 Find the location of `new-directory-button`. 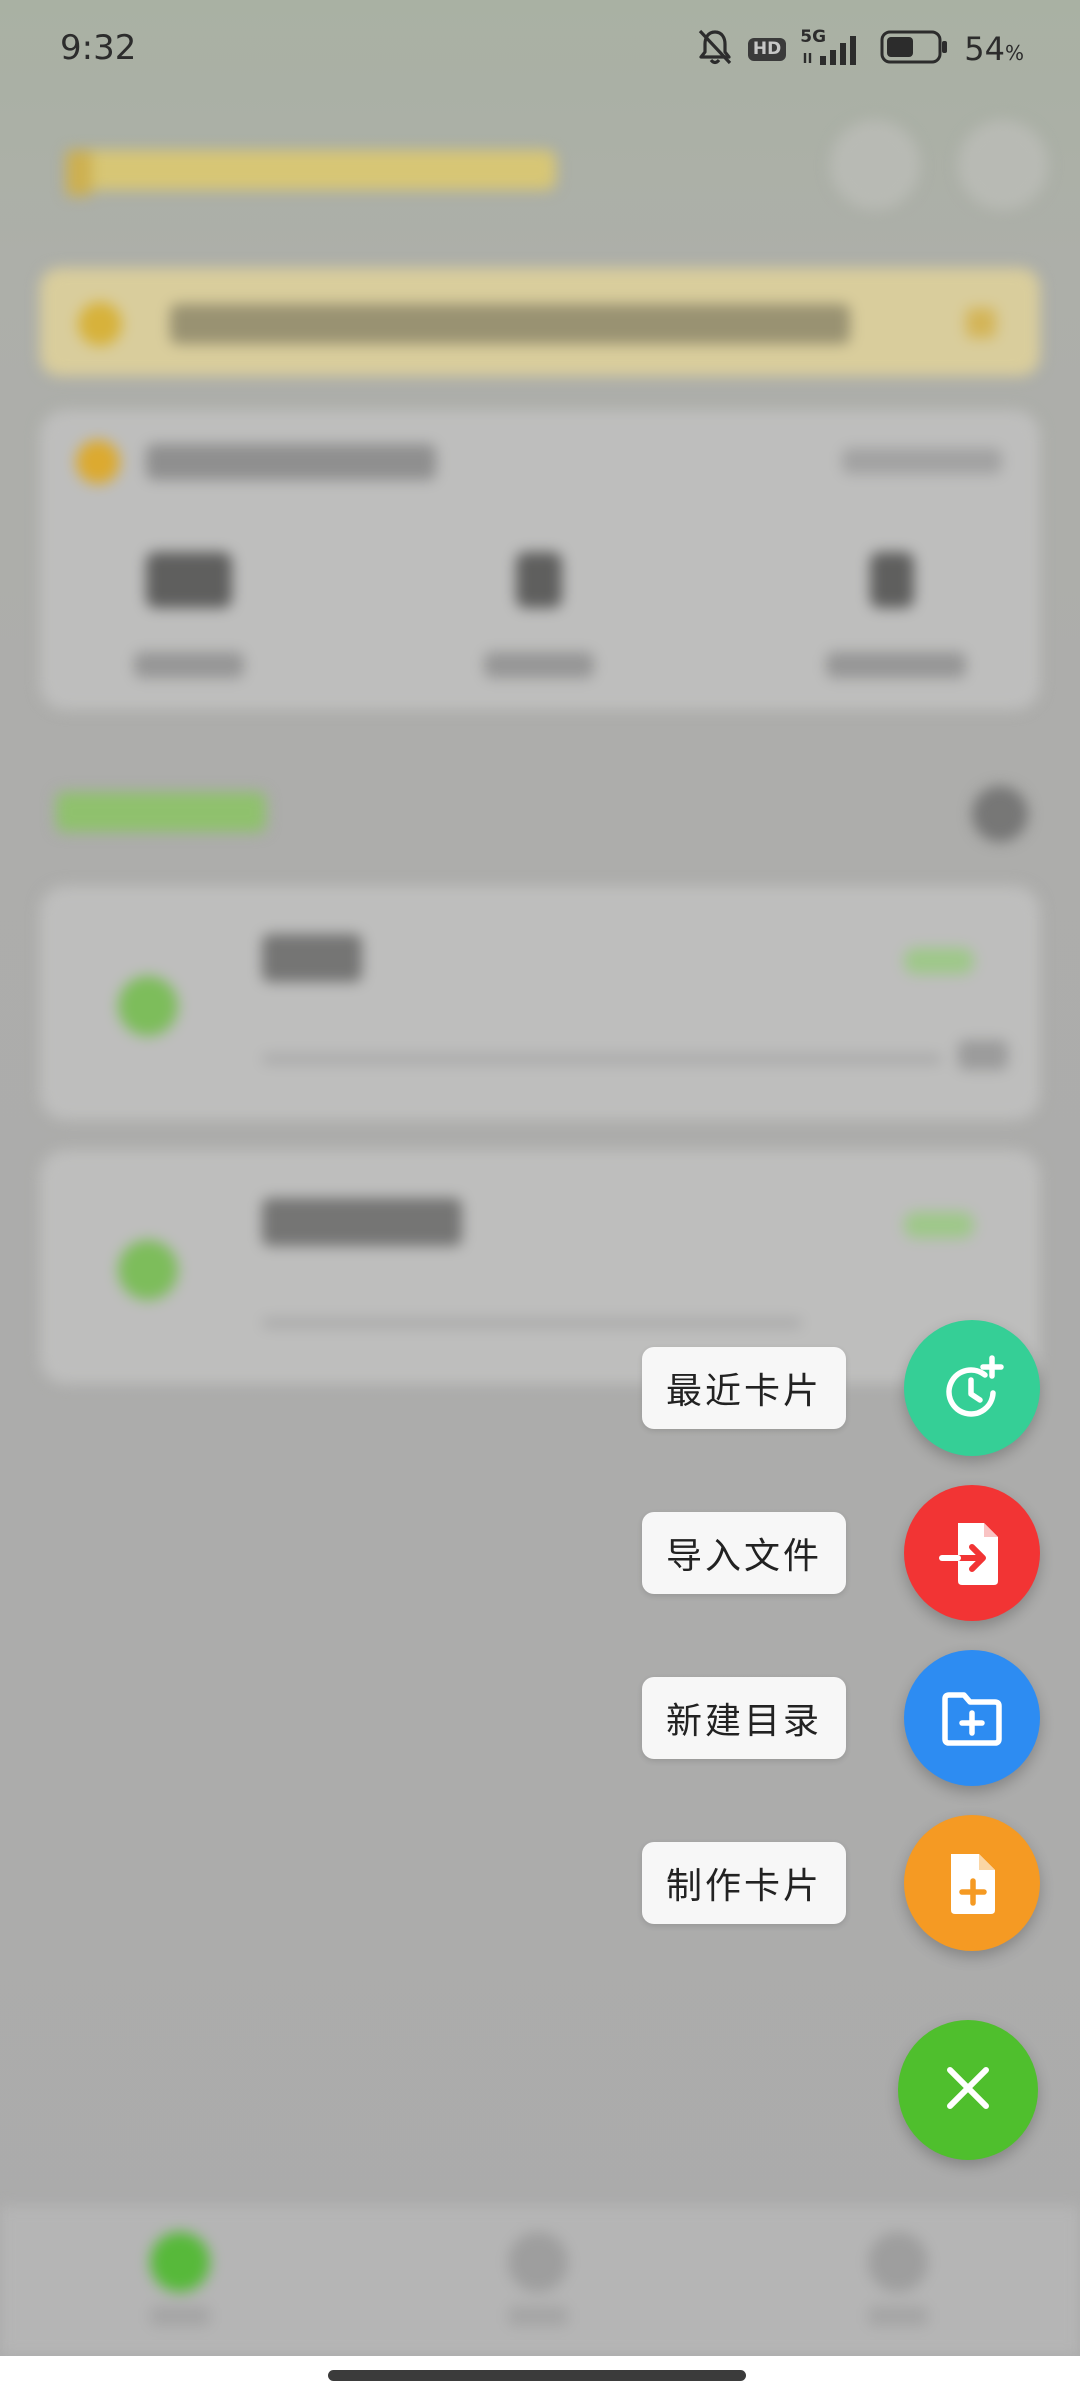

new-directory-button is located at coordinates (972, 1718).